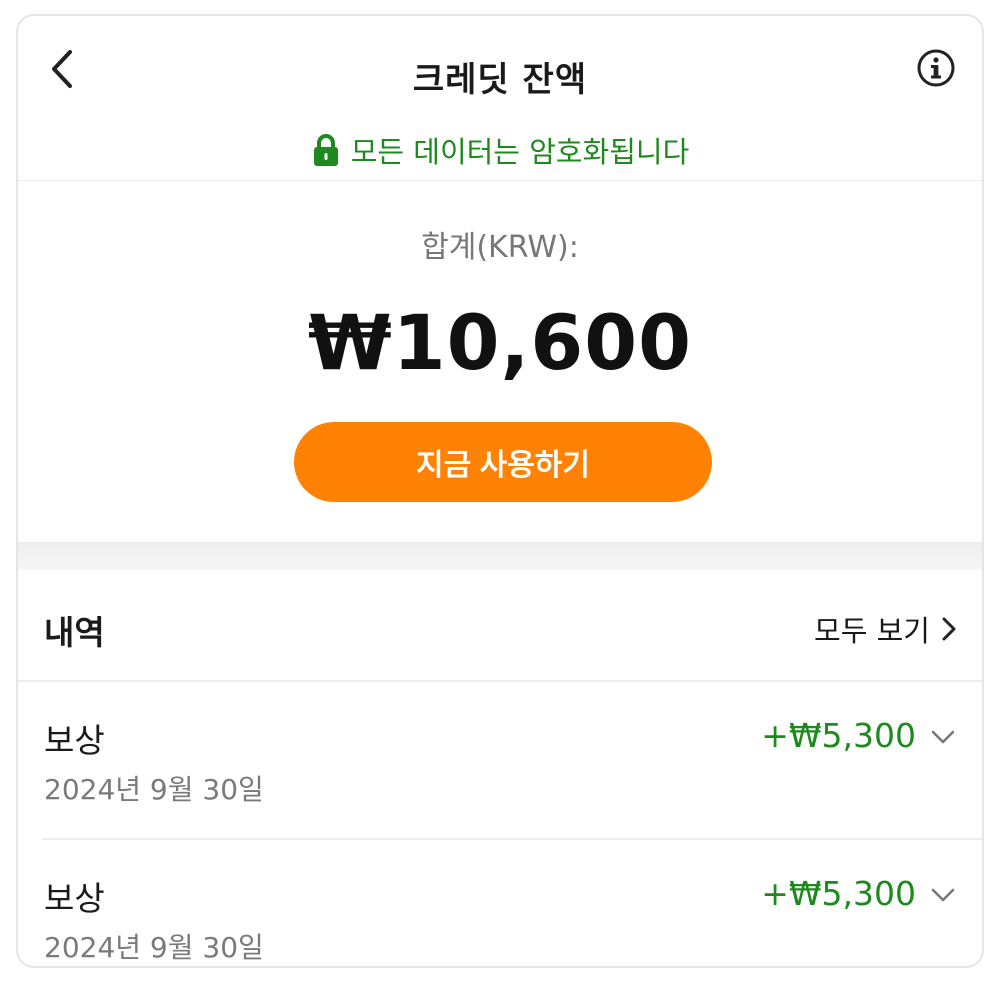 The image size is (1000, 986). I want to click on lock-icon, so click(325, 150).